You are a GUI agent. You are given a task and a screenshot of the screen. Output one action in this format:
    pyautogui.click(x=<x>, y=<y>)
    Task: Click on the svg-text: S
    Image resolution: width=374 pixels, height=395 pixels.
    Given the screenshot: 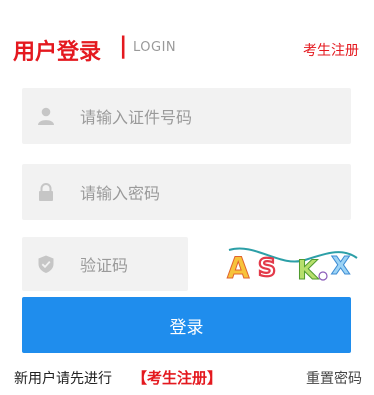 What is the action you would take?
    pyautogui.click(x=267, y=267)
    